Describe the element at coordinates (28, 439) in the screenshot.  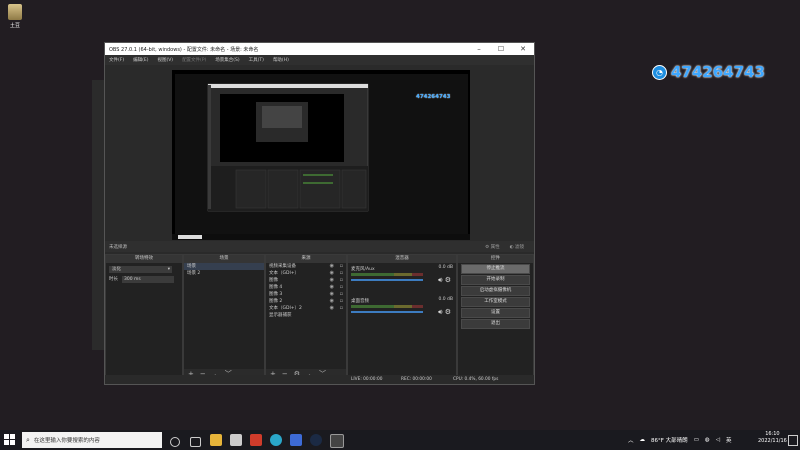
I see `search-icon: ⌕` at that location.